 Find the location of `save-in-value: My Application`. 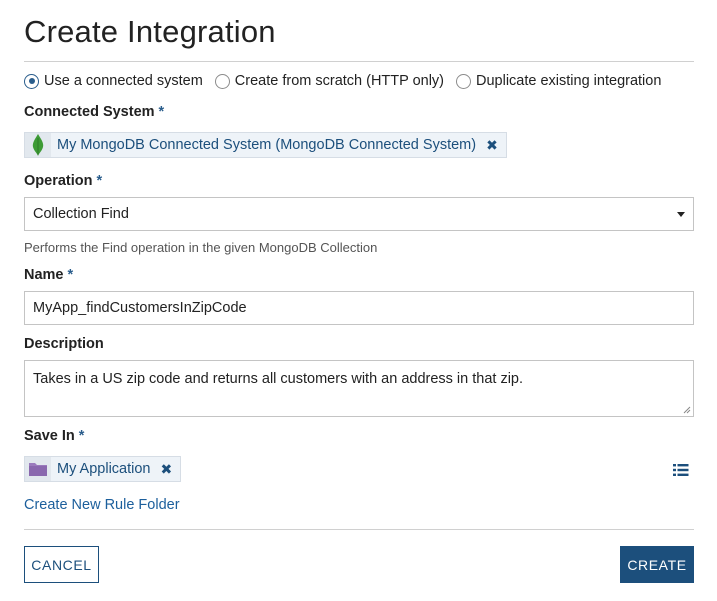

save-in-value: My Application is located at coordinates (104, 469).